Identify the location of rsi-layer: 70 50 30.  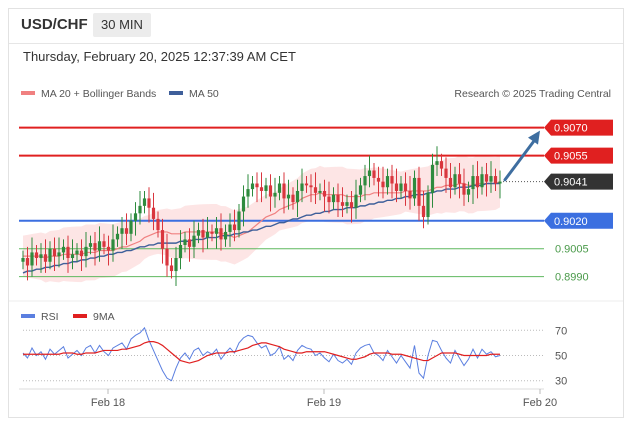
(294, 356).